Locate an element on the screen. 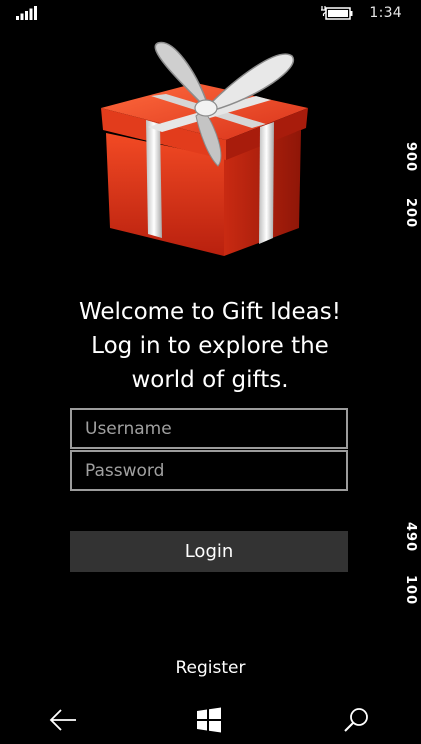 The image size is (421, 744). gift-box-icon is located at coordinates (204, 148).